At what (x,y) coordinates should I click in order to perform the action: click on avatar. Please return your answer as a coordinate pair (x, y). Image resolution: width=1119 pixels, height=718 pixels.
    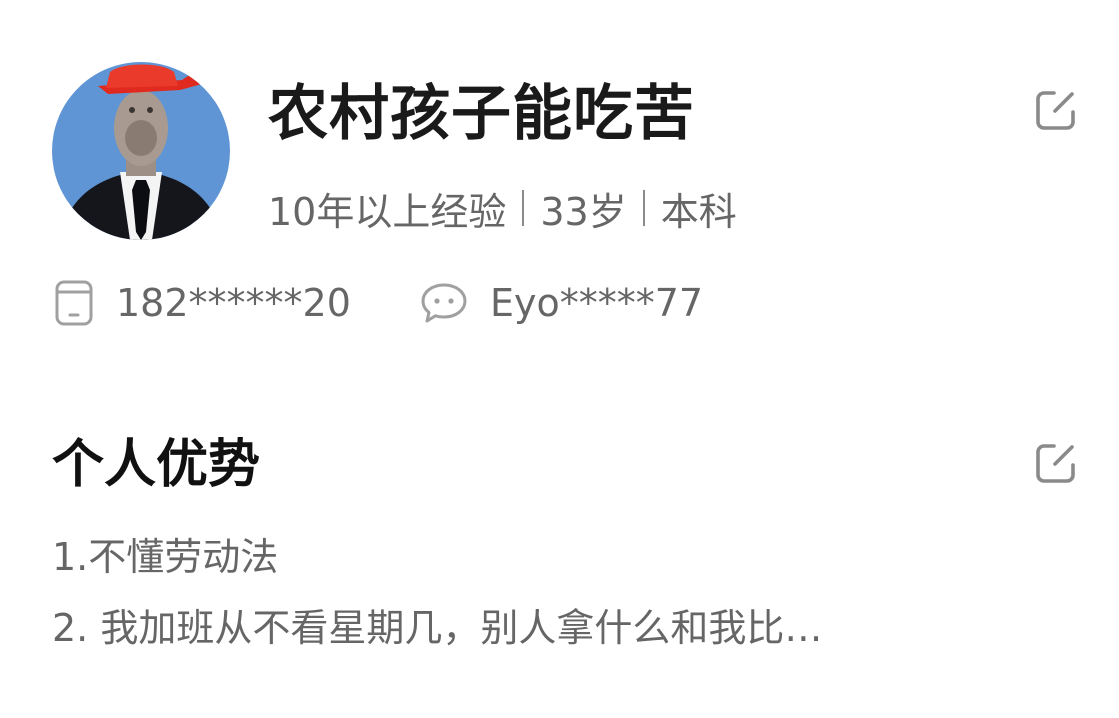
    Looking at the image, I should click on (141, 151).